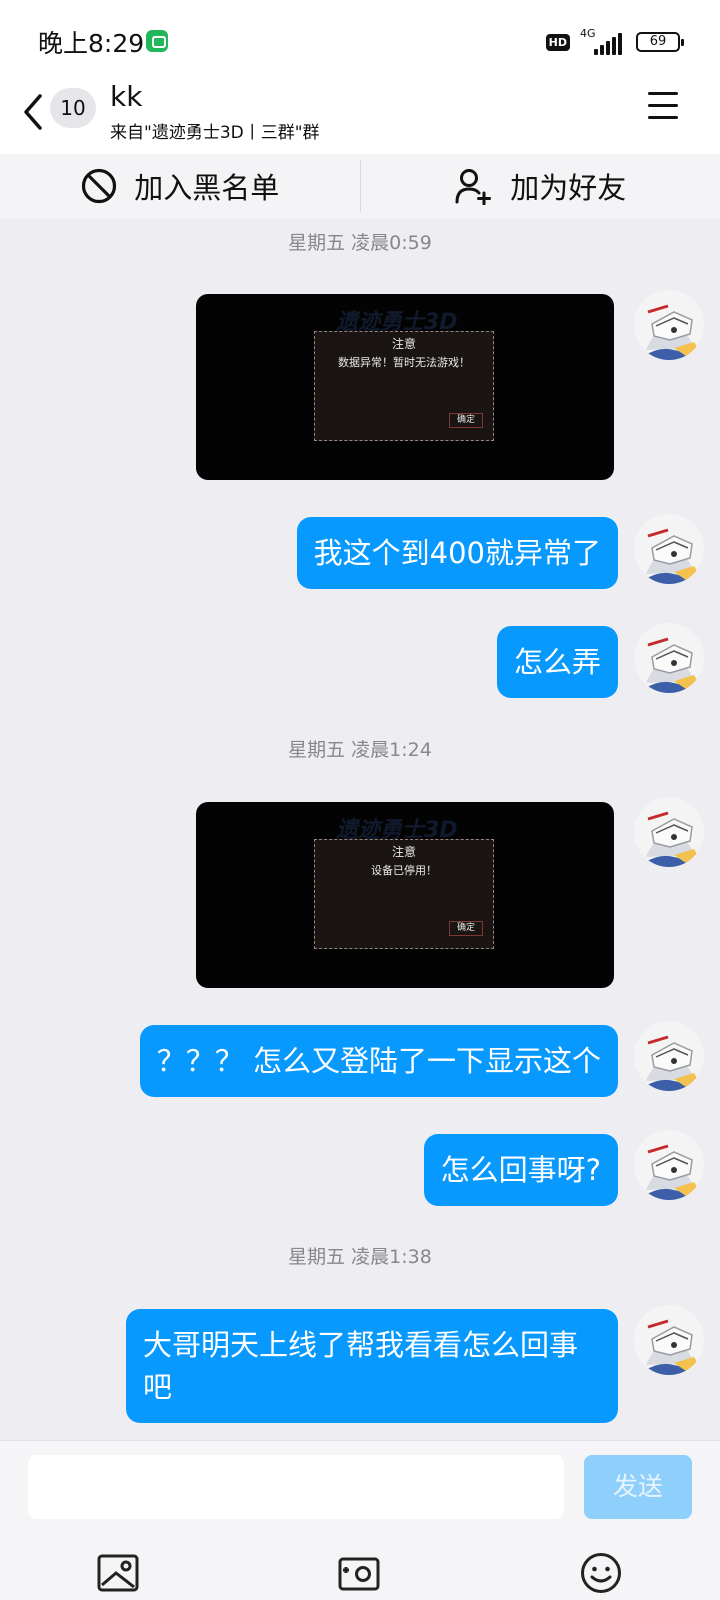 The image size is (720, 1600). Describe the element at coordinates (473, 187) in the screenshot. I see `add-user-icon` at that location.